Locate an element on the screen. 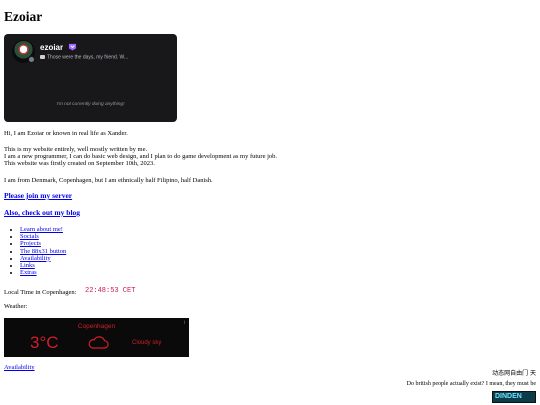 The width and height of the screenshot is (540, 405). nav-link-projects: Projects is located at coordinates (30, 243).